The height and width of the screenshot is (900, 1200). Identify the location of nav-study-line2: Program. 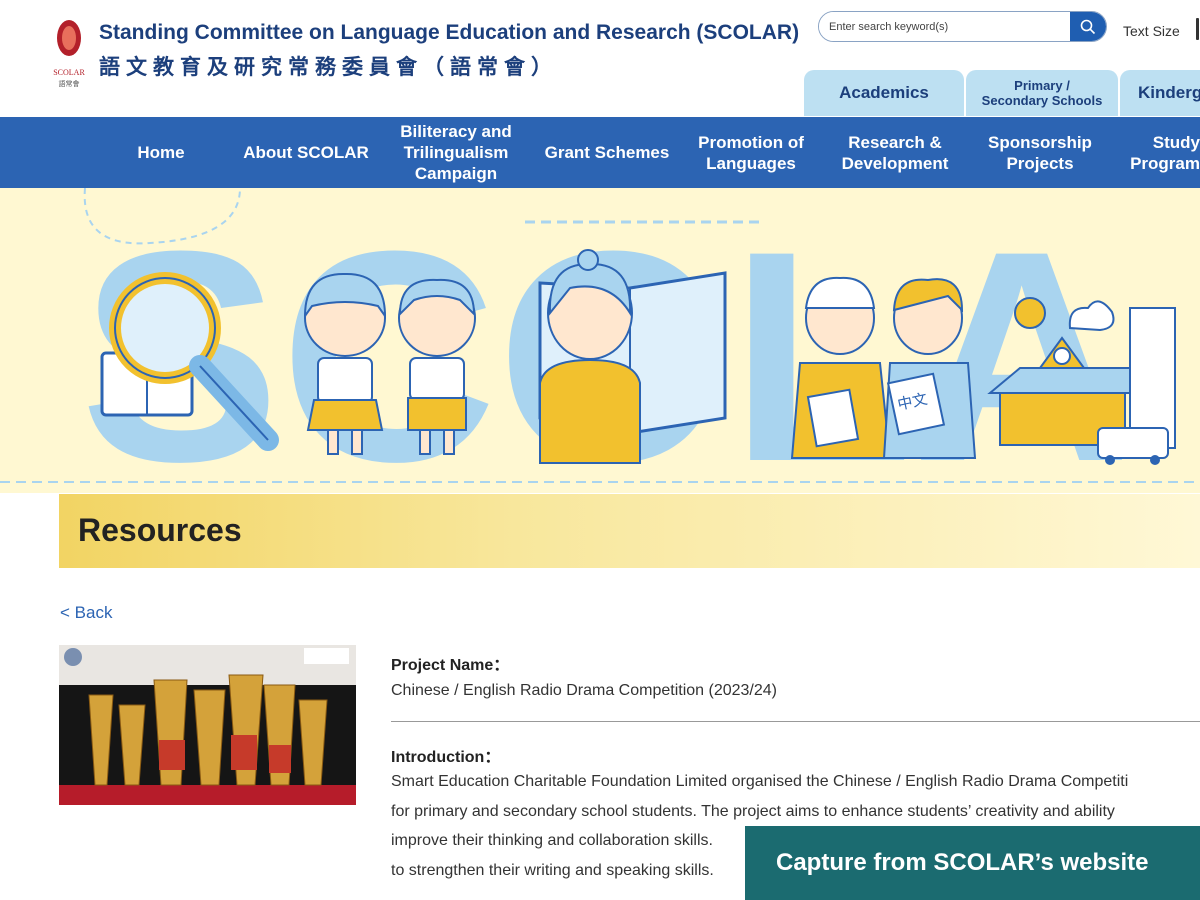
(1165, 163).